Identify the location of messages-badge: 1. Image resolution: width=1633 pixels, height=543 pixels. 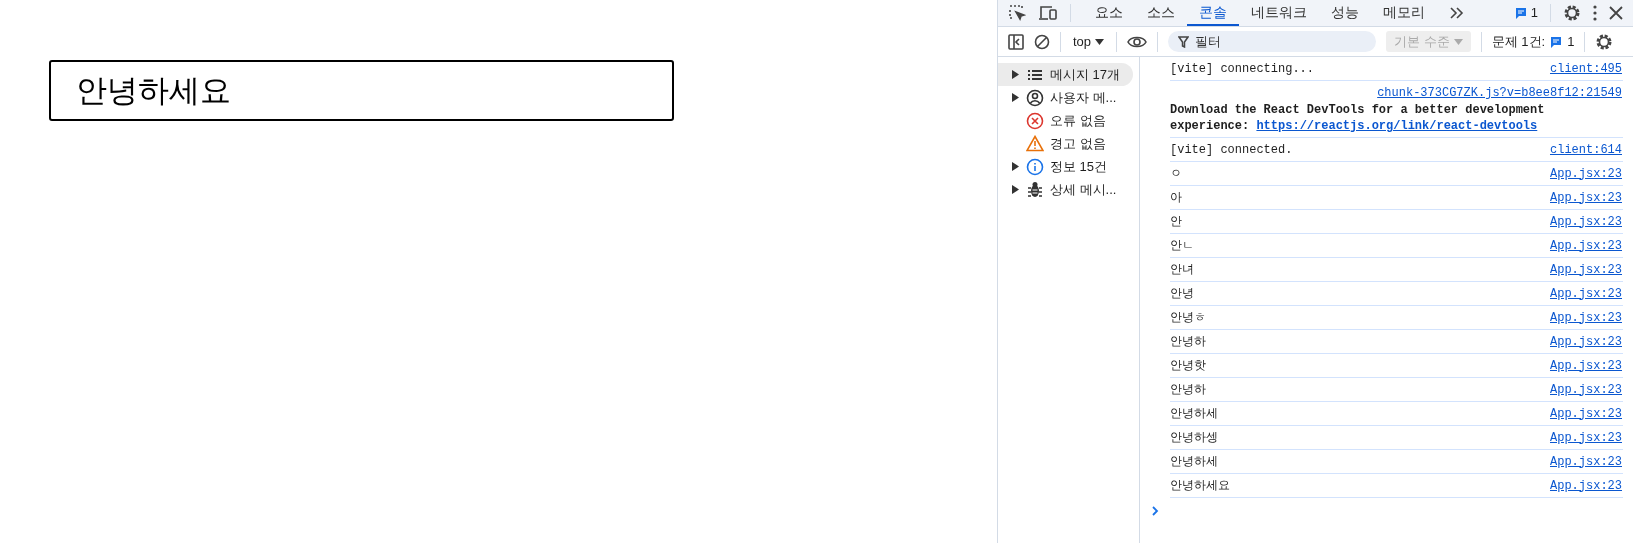
(1526, 13).